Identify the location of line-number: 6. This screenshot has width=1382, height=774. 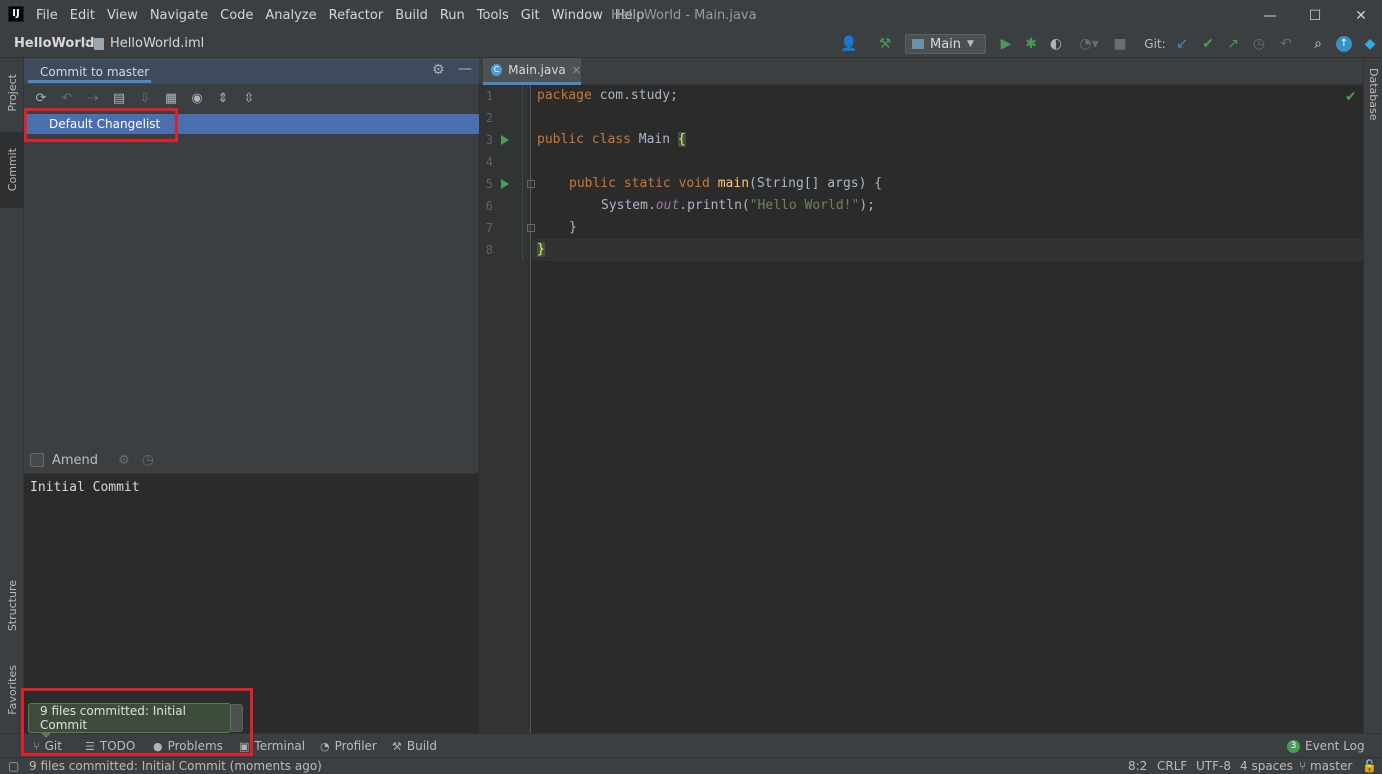
(489, 206).